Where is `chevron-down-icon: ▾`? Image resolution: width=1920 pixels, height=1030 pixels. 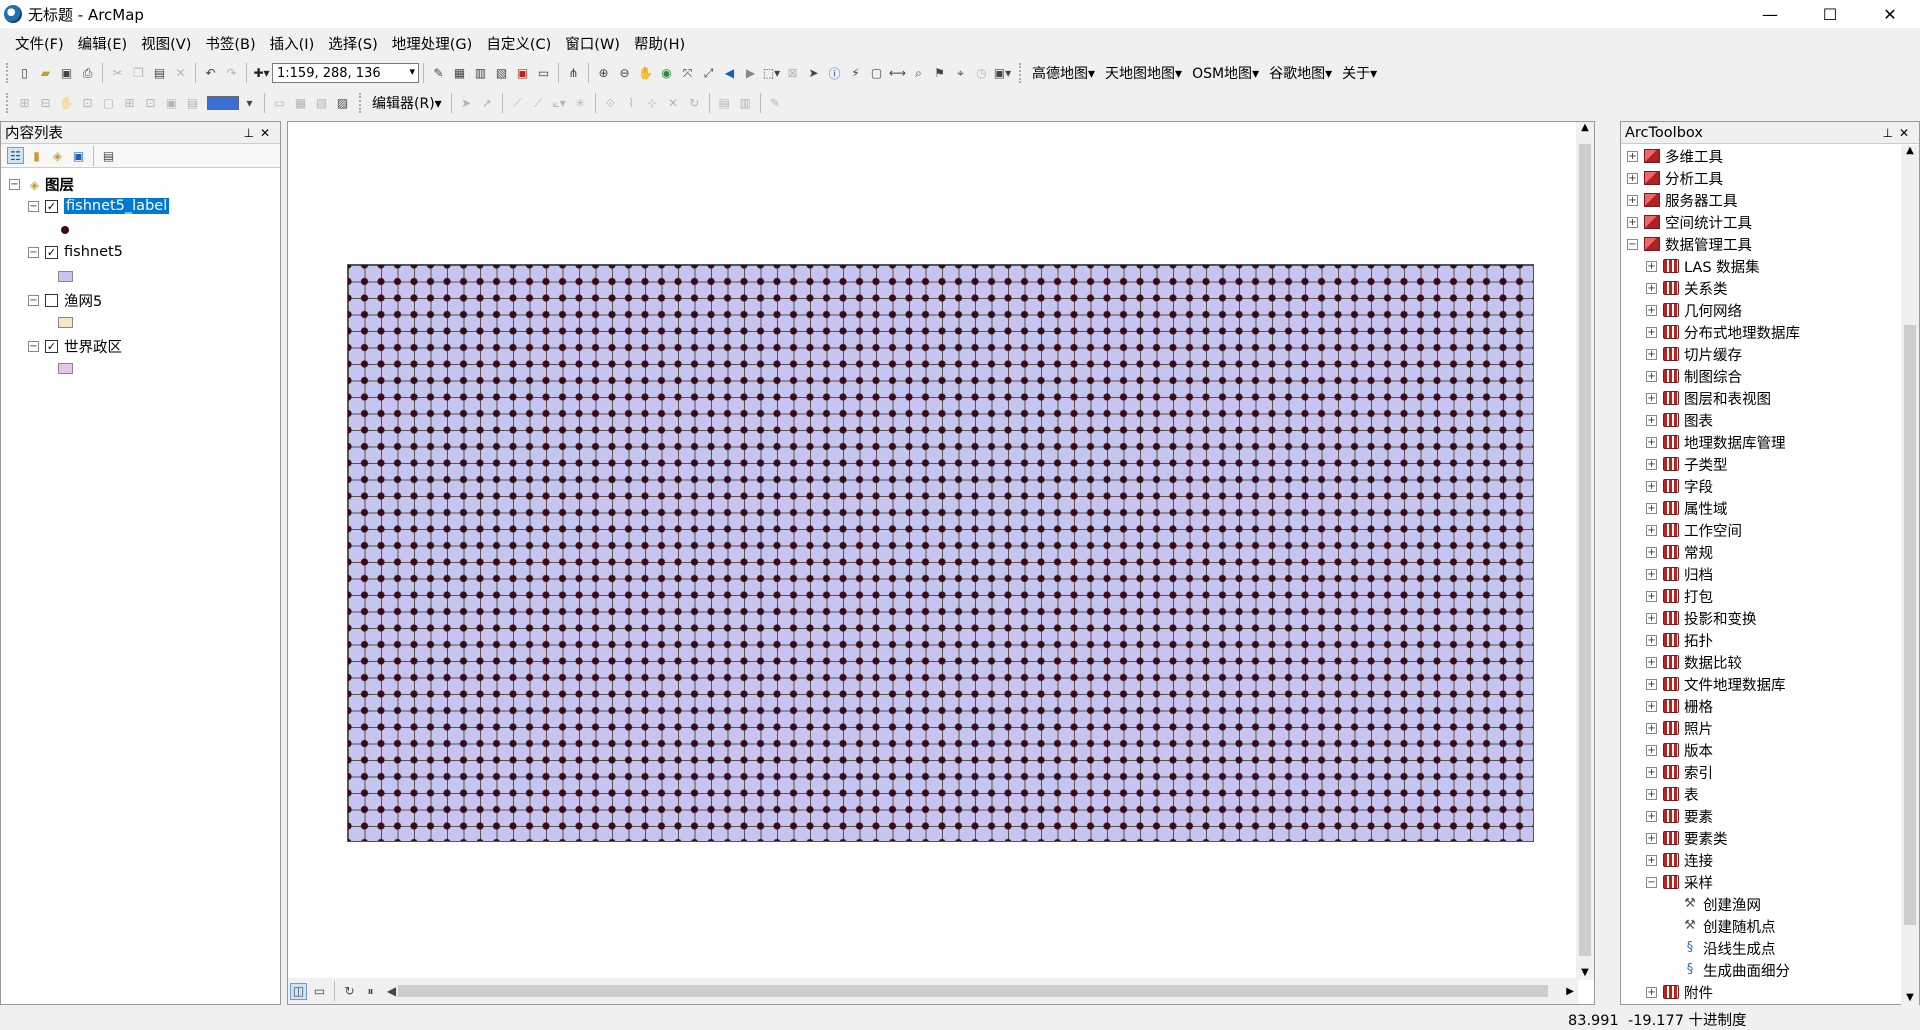
chevron-down-icon: ▾ is located at coordinates (249, 103).